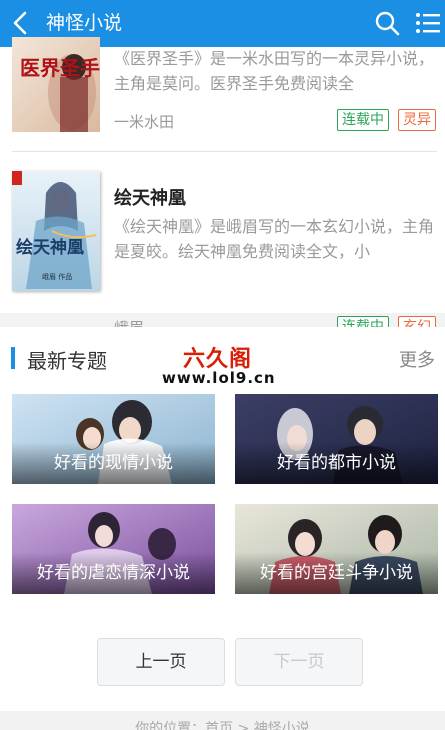  I want to click on page-title: 神怪小说, so click(84, 23).